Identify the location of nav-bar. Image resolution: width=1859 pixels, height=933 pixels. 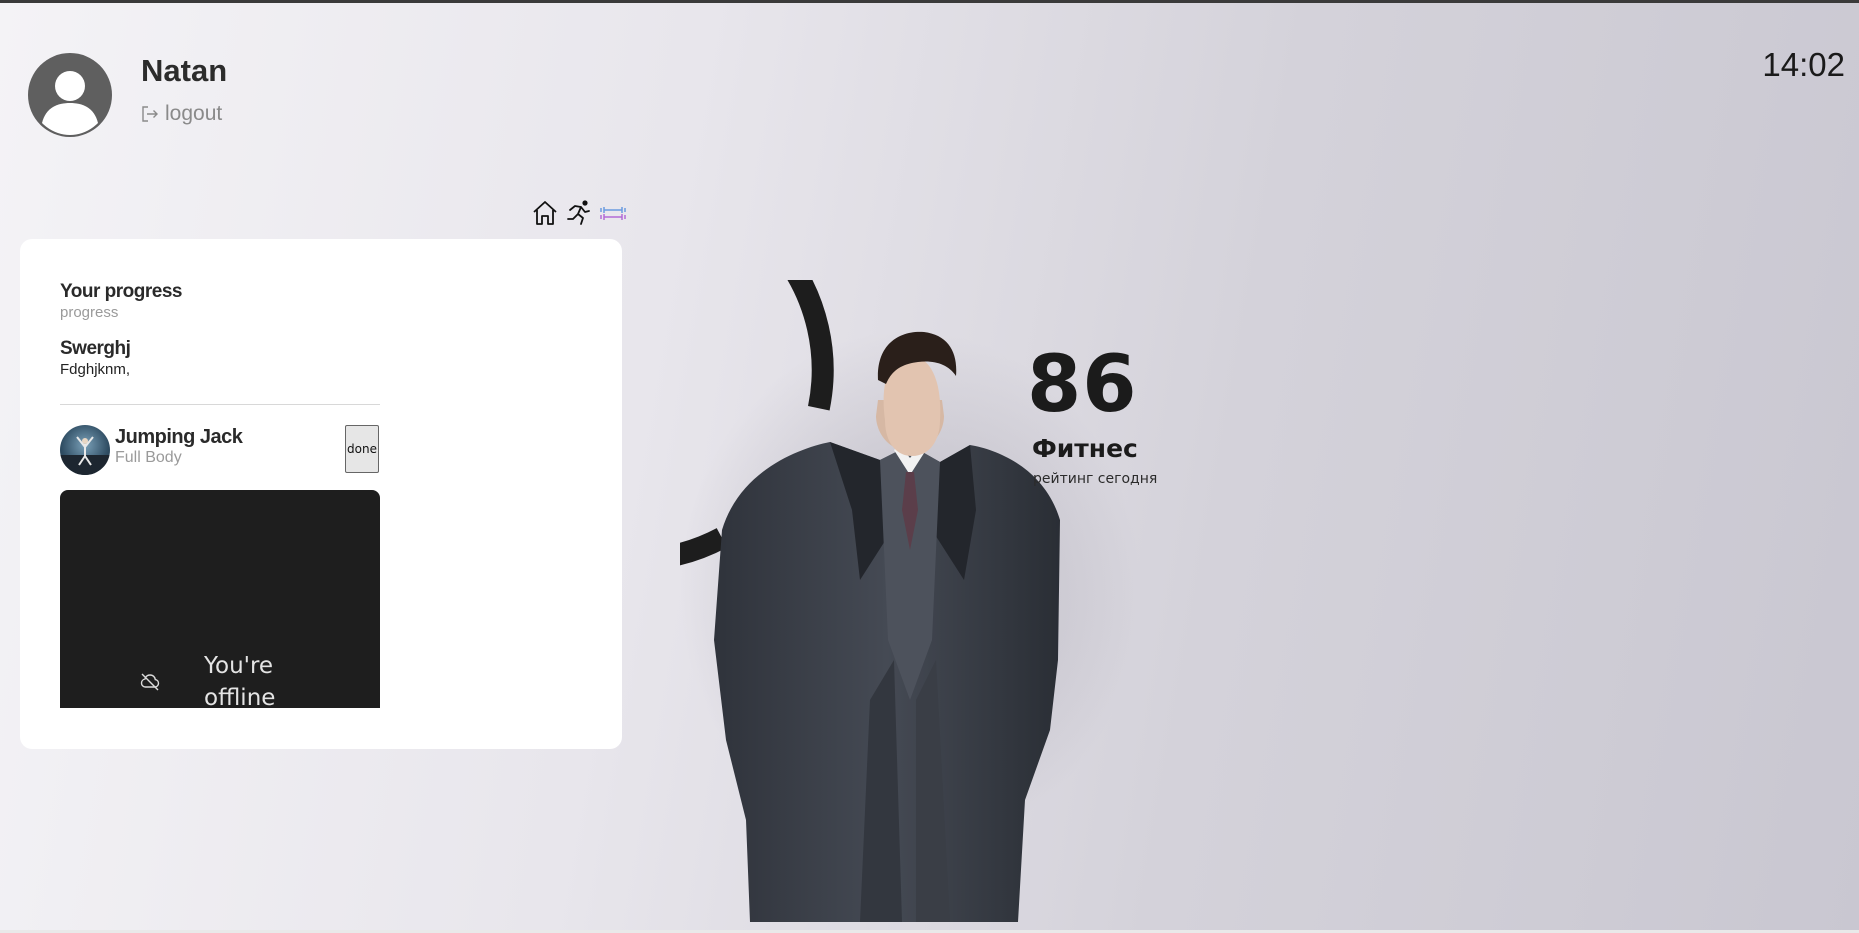
(579, 213).